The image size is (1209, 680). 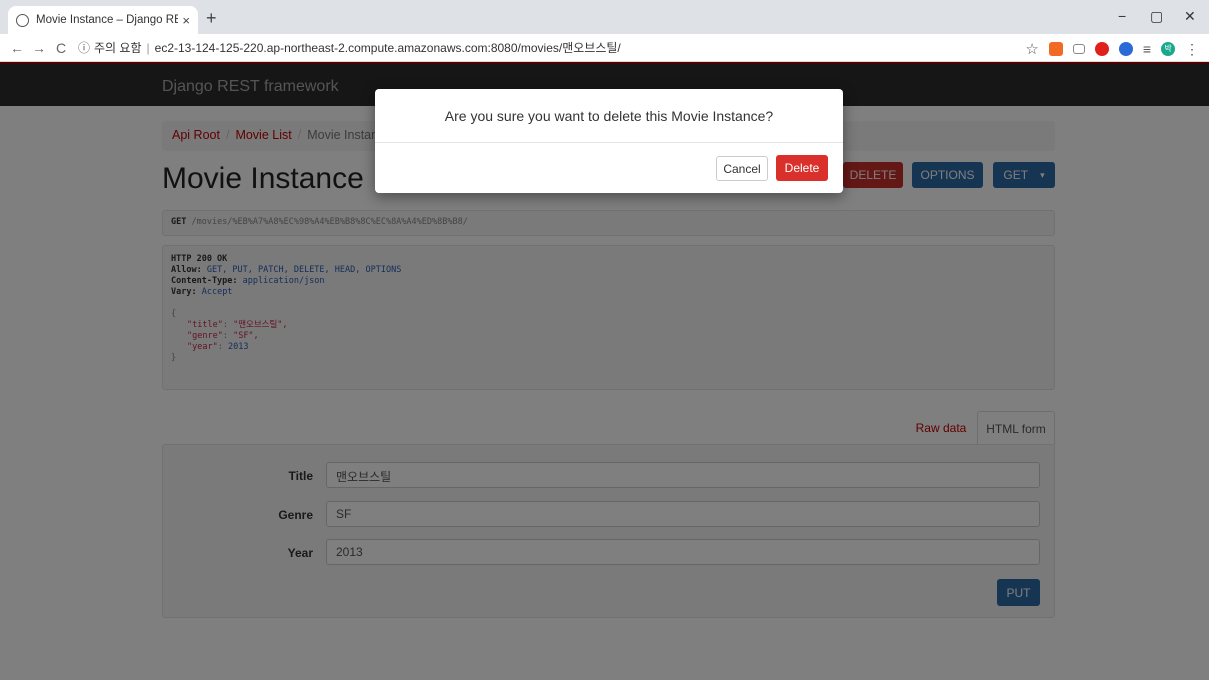 I want to click on ie-icon, so click(x=1125, y=49).